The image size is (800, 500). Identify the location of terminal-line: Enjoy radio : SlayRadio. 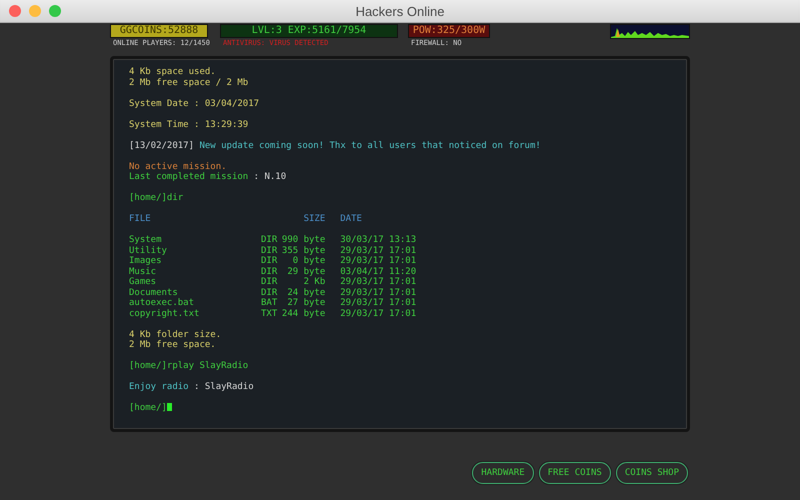
(191, 387).